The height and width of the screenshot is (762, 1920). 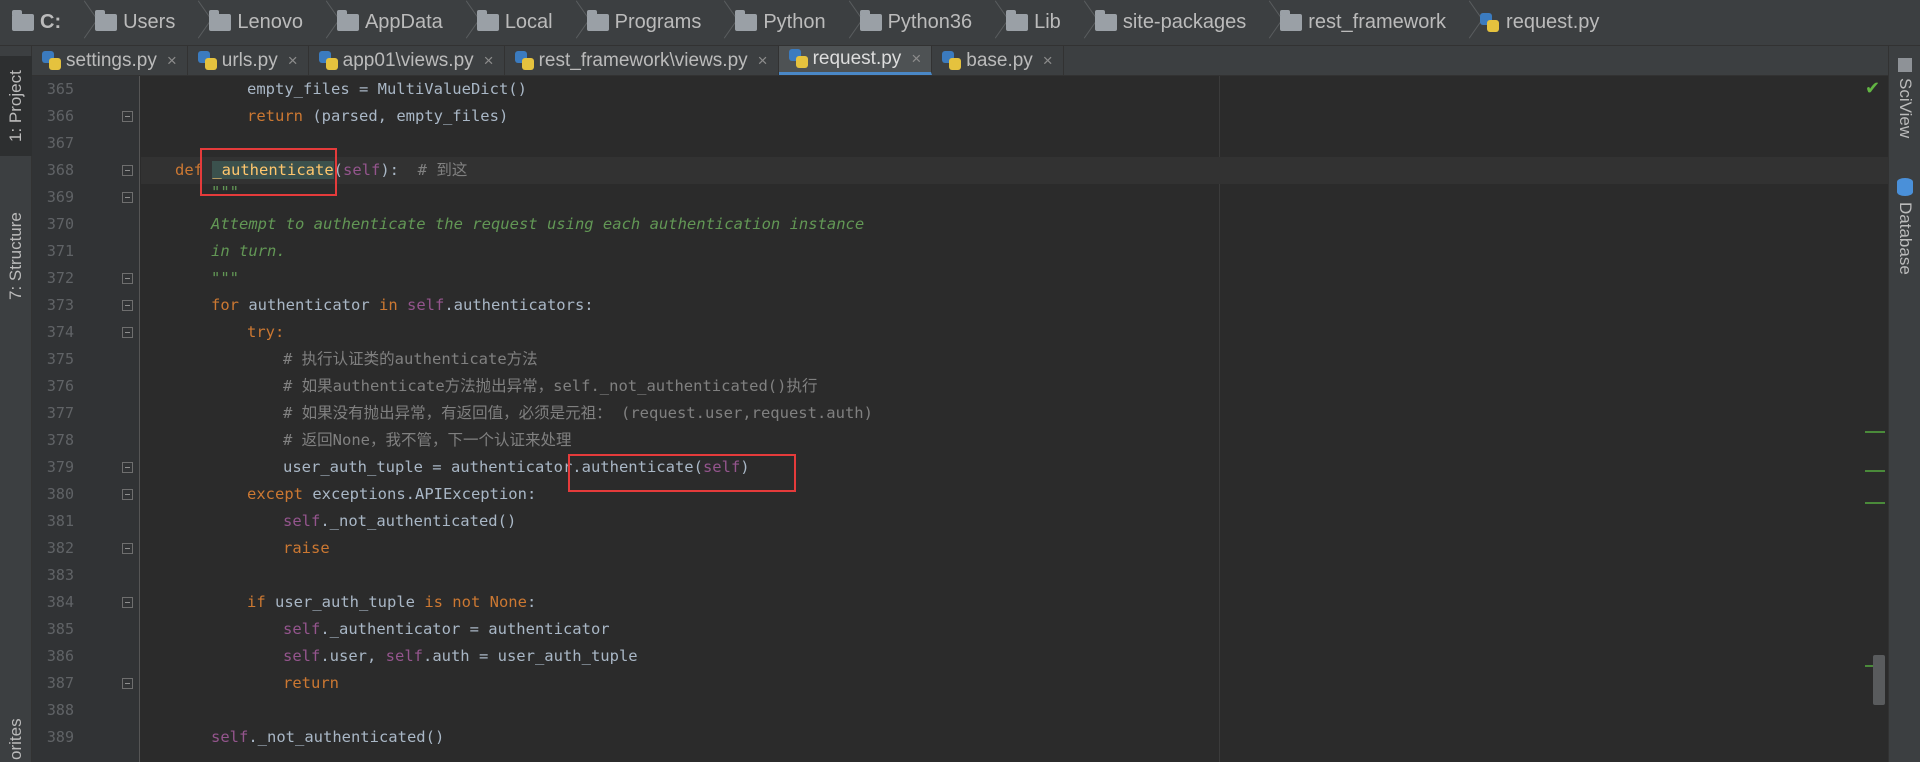 I want to click on line-number: 377, so click(x=60, y=413).